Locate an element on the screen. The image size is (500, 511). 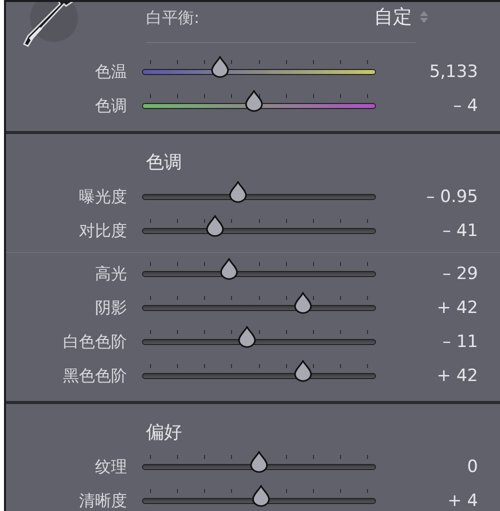
slider-label: 白色色阶 is located at coordinates (94, 342).